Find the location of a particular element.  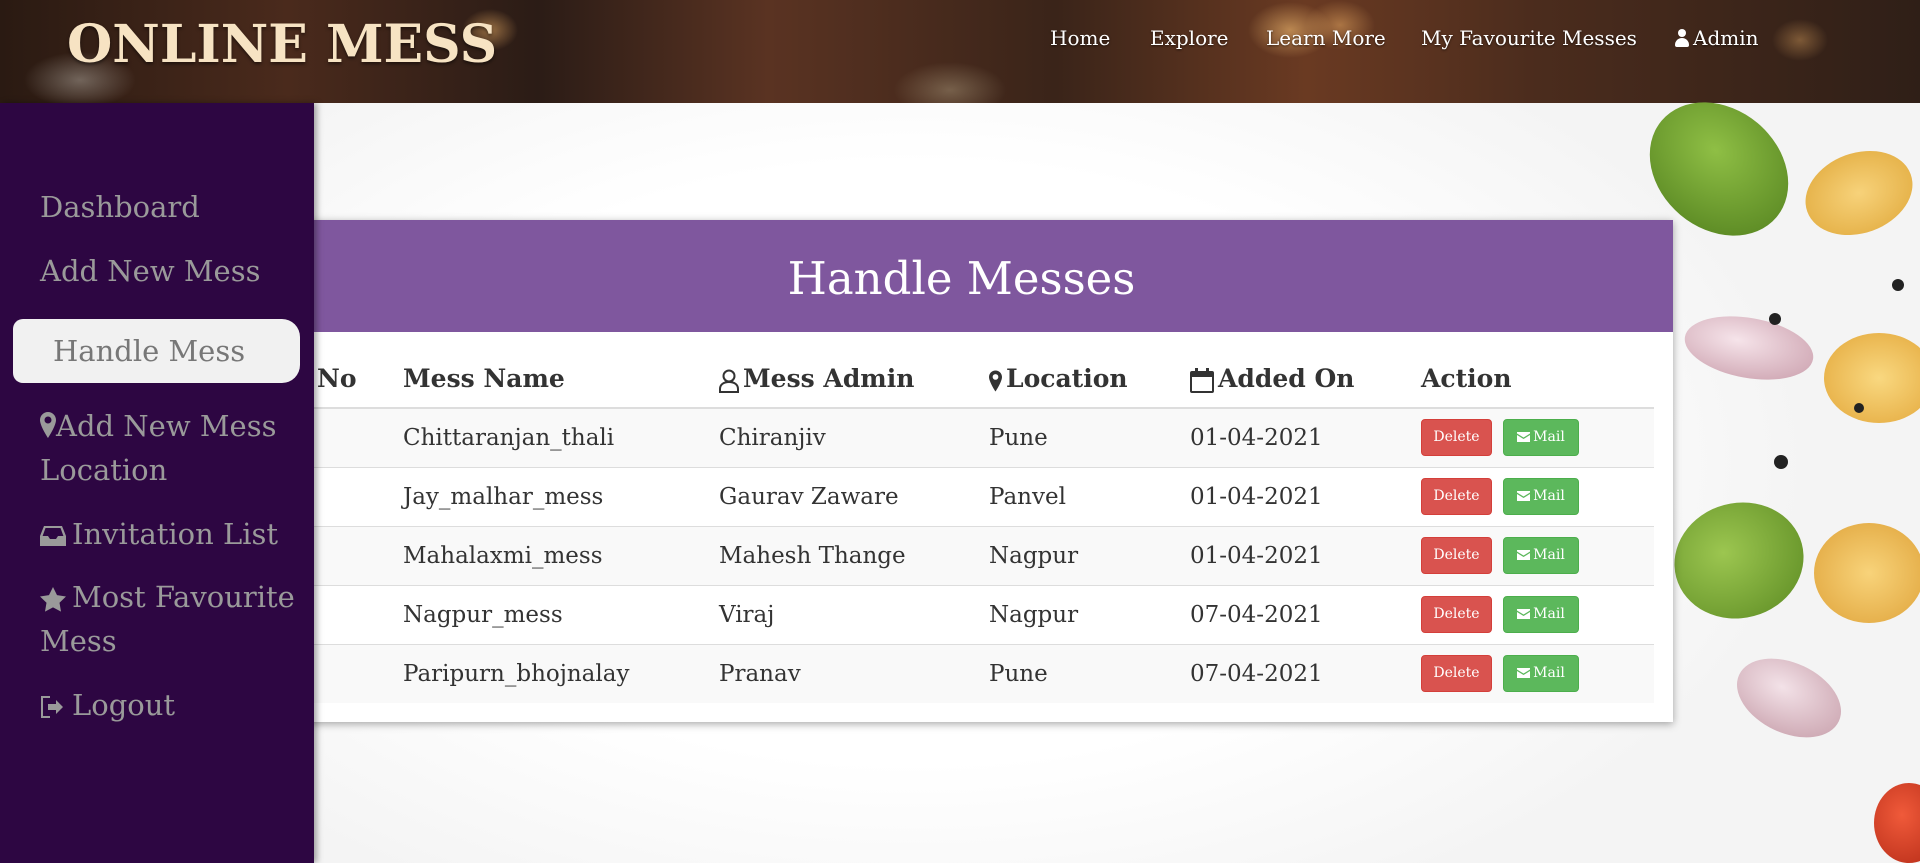

column-header-label: Added On is located at coordinates (1286, 378).